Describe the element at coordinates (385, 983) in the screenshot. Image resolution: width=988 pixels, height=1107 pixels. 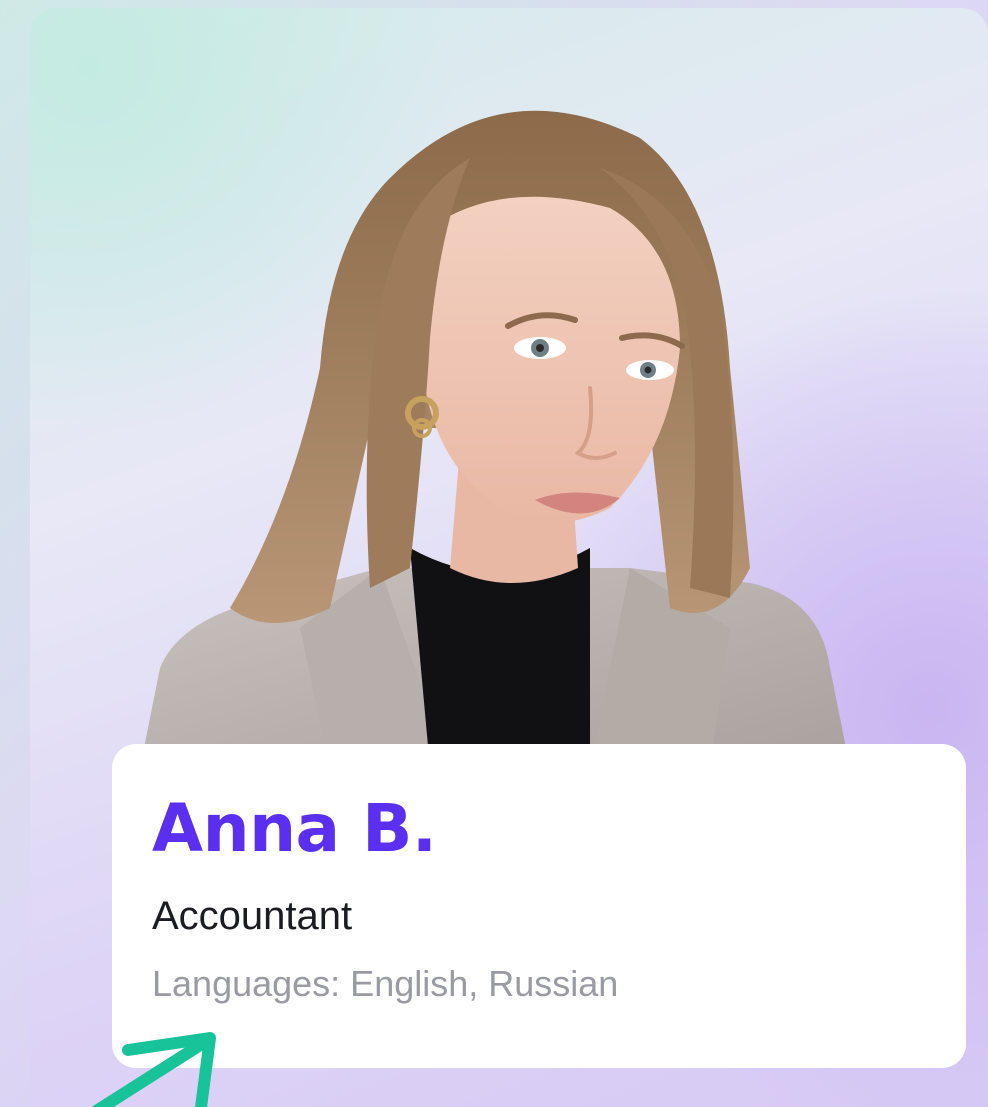
I see `profile-languages: Languages: English, Russian` at that location.